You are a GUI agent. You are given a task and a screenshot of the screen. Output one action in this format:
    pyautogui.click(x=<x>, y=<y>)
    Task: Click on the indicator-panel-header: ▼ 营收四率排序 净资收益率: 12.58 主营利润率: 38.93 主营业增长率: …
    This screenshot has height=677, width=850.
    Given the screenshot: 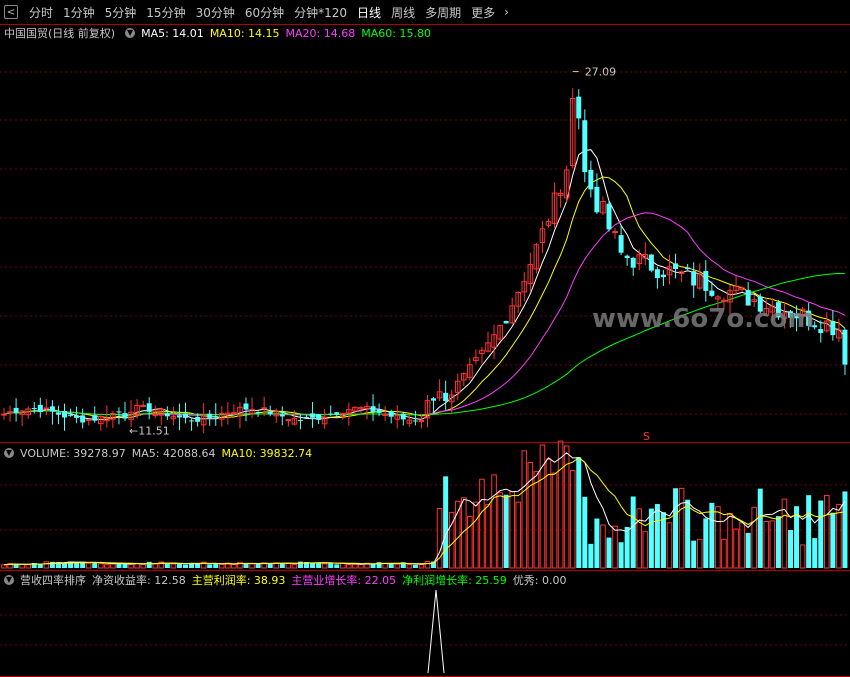 What is the action you would take?
    pyautogui.click(x=286, y=580)
    